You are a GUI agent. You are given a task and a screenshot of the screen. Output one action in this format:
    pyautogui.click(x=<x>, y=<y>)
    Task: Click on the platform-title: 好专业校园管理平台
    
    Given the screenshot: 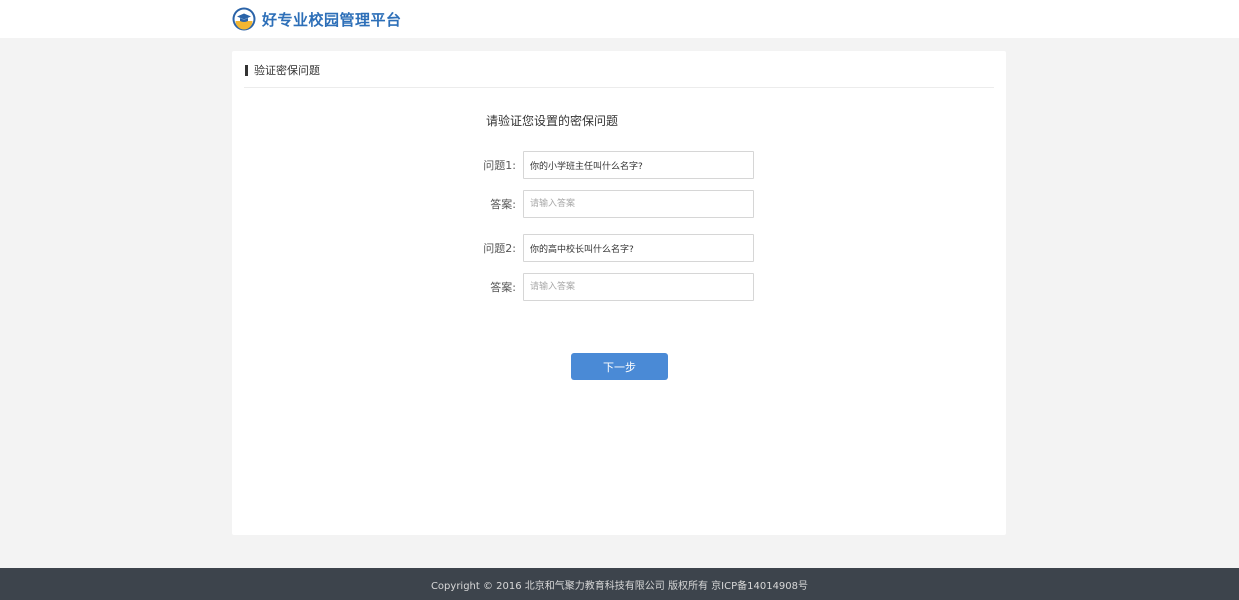 What is the action you would take?
    pyautogui.click(x=332, y=19)
    